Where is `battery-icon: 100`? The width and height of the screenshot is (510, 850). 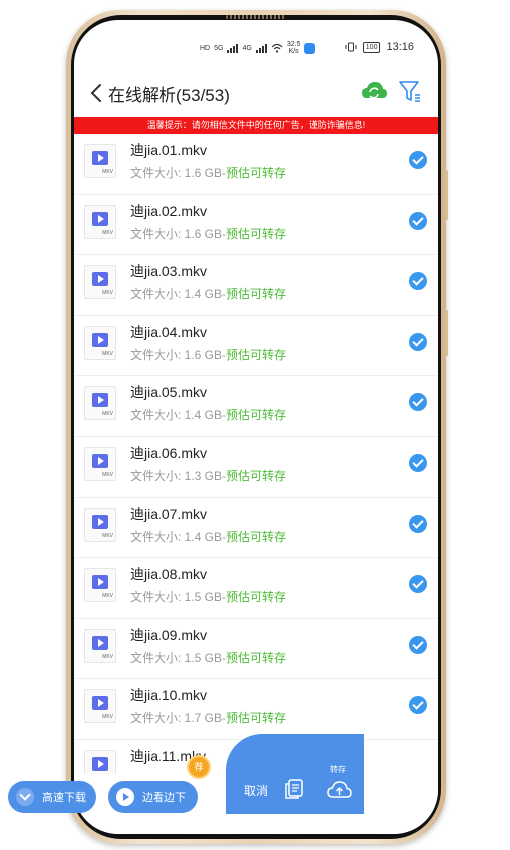
battery-icon: 100 is located at coordinates (371, 47).